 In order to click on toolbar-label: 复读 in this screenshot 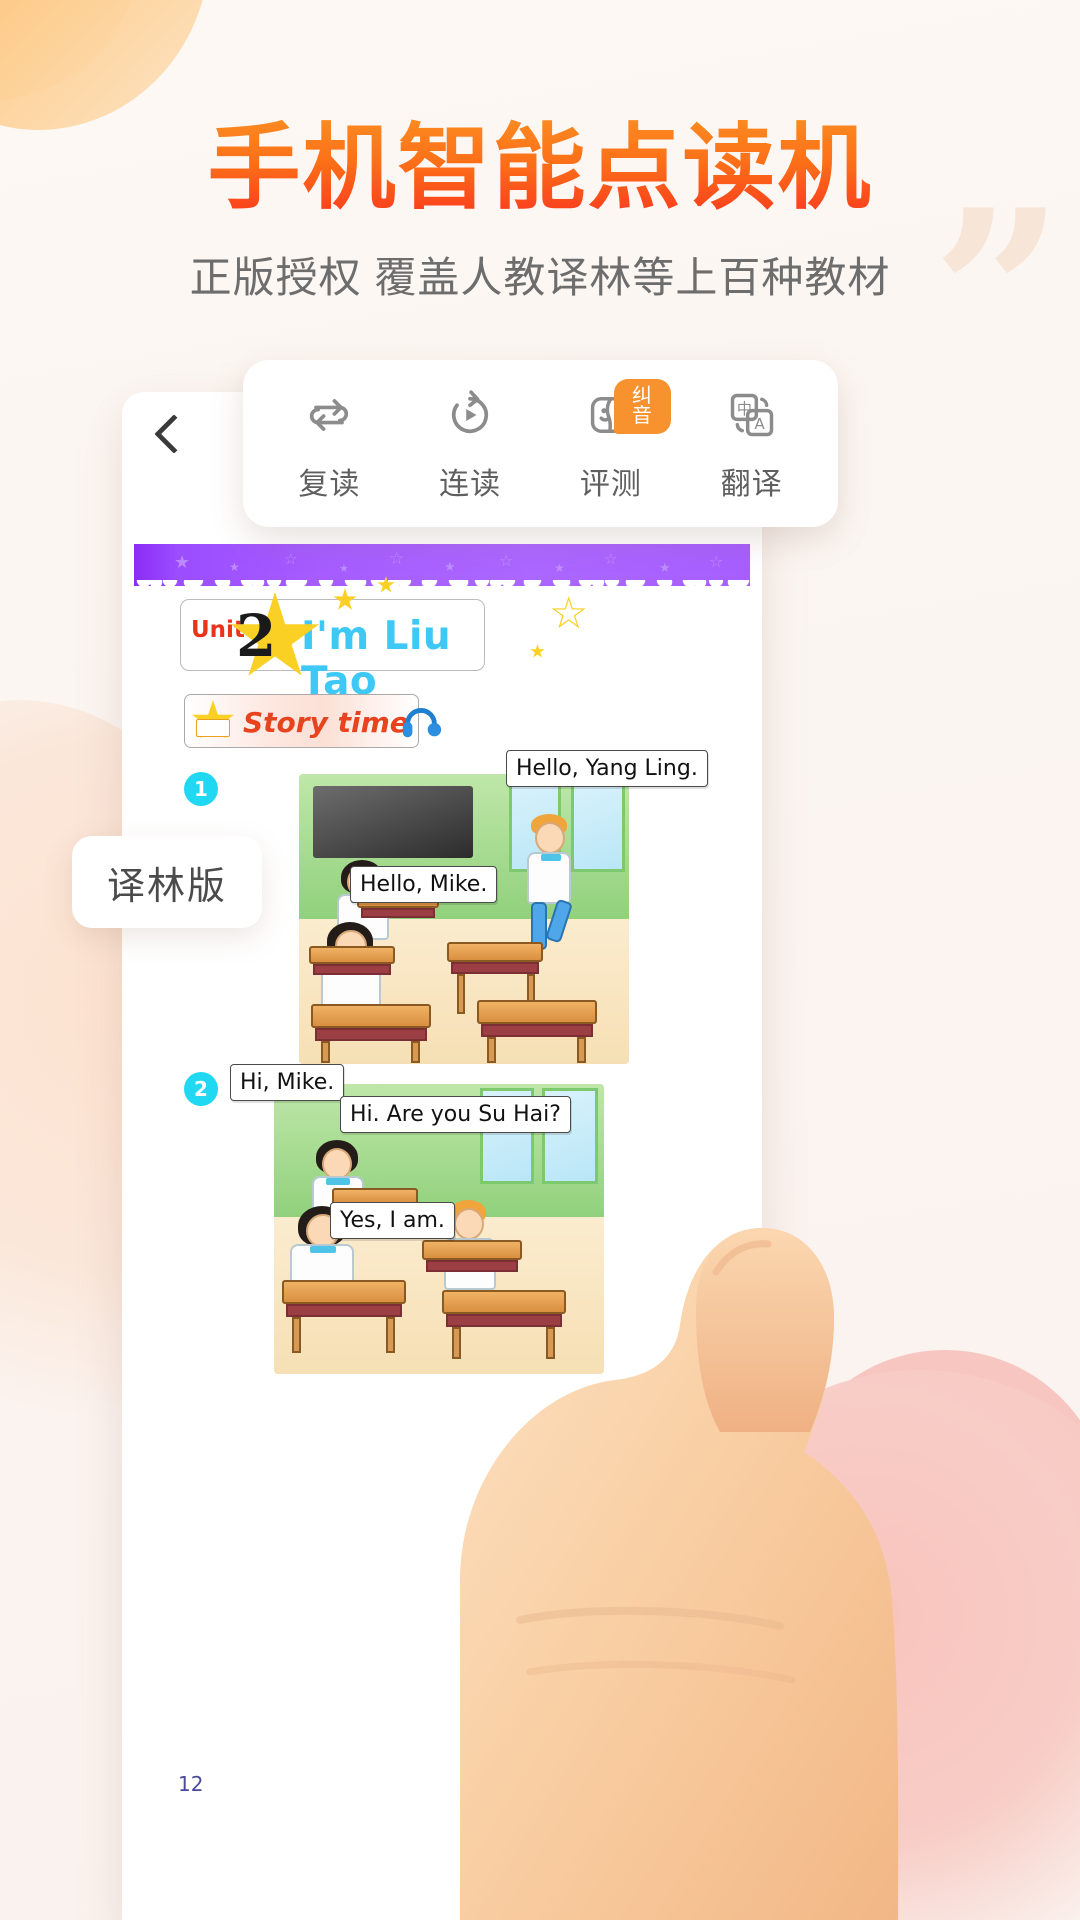, I will do `click(329, 484)`.